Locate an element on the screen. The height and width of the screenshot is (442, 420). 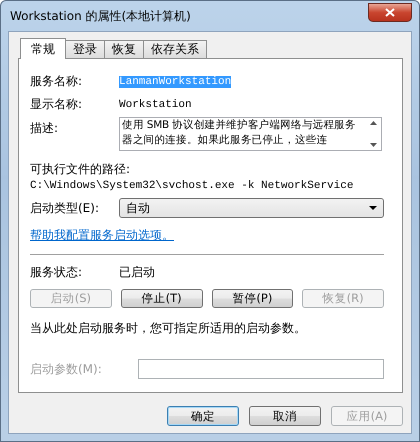
dropdown-arrow-icon is located at coordinates (373, 208).